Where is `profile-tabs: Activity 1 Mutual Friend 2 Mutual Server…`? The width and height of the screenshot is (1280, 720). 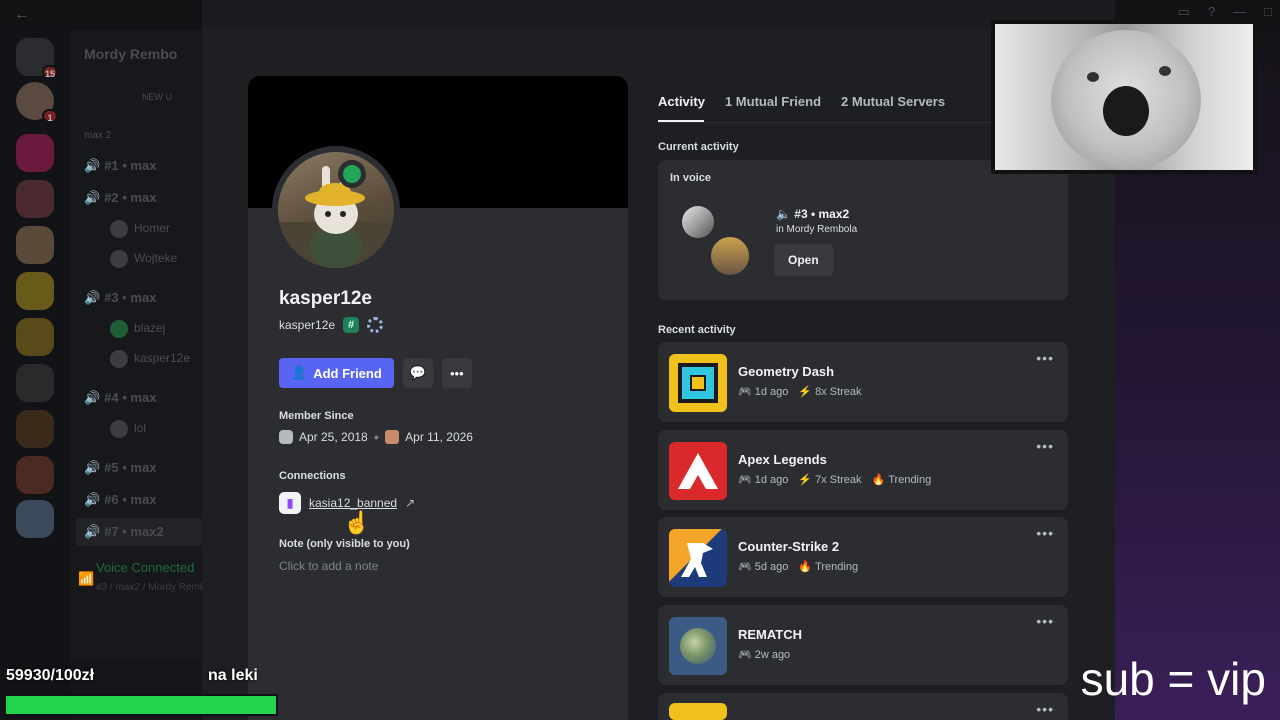 profile-tabs: Activity 1 Mutual Friend 2 Mutual Server… is located at coordinates (801, 101).